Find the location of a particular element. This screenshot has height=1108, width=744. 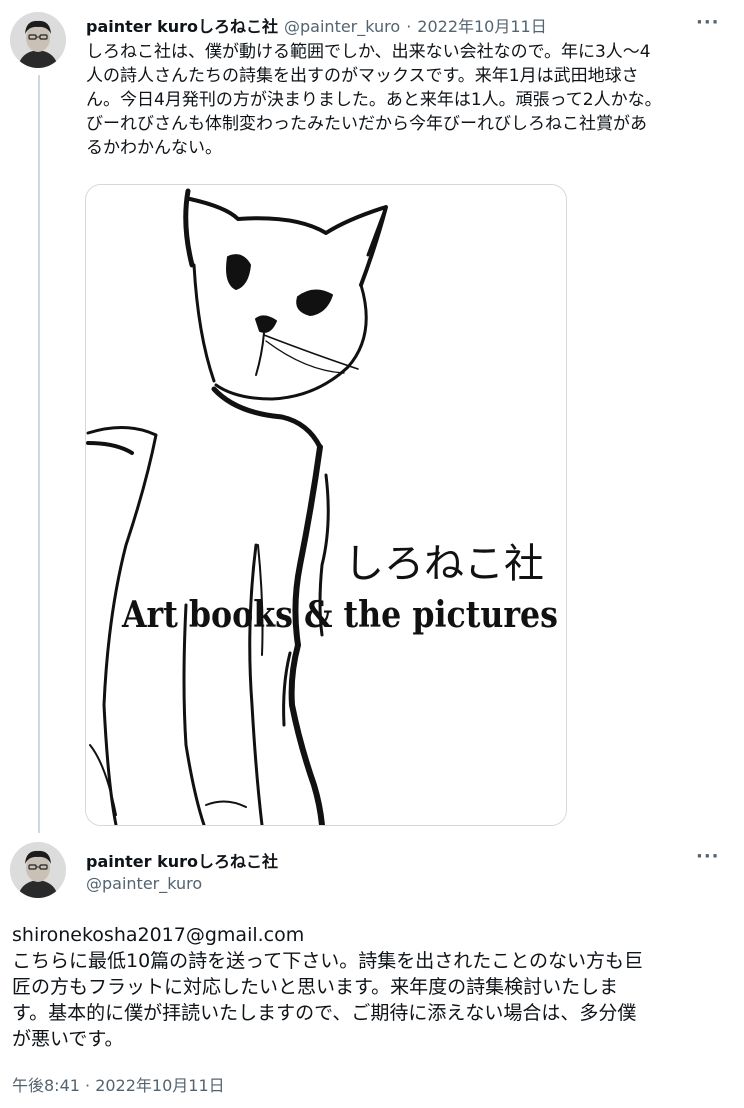

tweet-date: 2022年10月11日 is located at coordinates (481, 25).